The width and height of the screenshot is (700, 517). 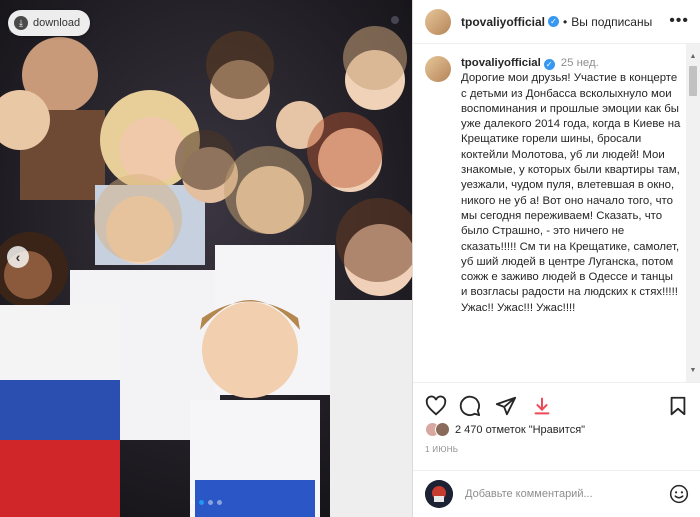 What do you see at coordinates (206, 502) in the screenshot?
I see `carousel-dots` at bounding box center [206, 502].